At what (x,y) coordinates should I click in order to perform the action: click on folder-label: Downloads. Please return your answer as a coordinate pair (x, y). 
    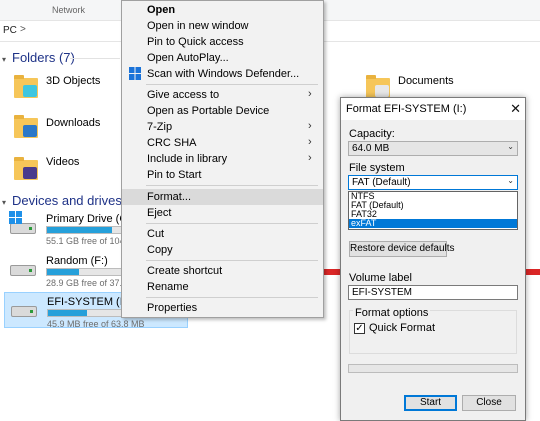
    Looking at the image, I should click on (73, 123).